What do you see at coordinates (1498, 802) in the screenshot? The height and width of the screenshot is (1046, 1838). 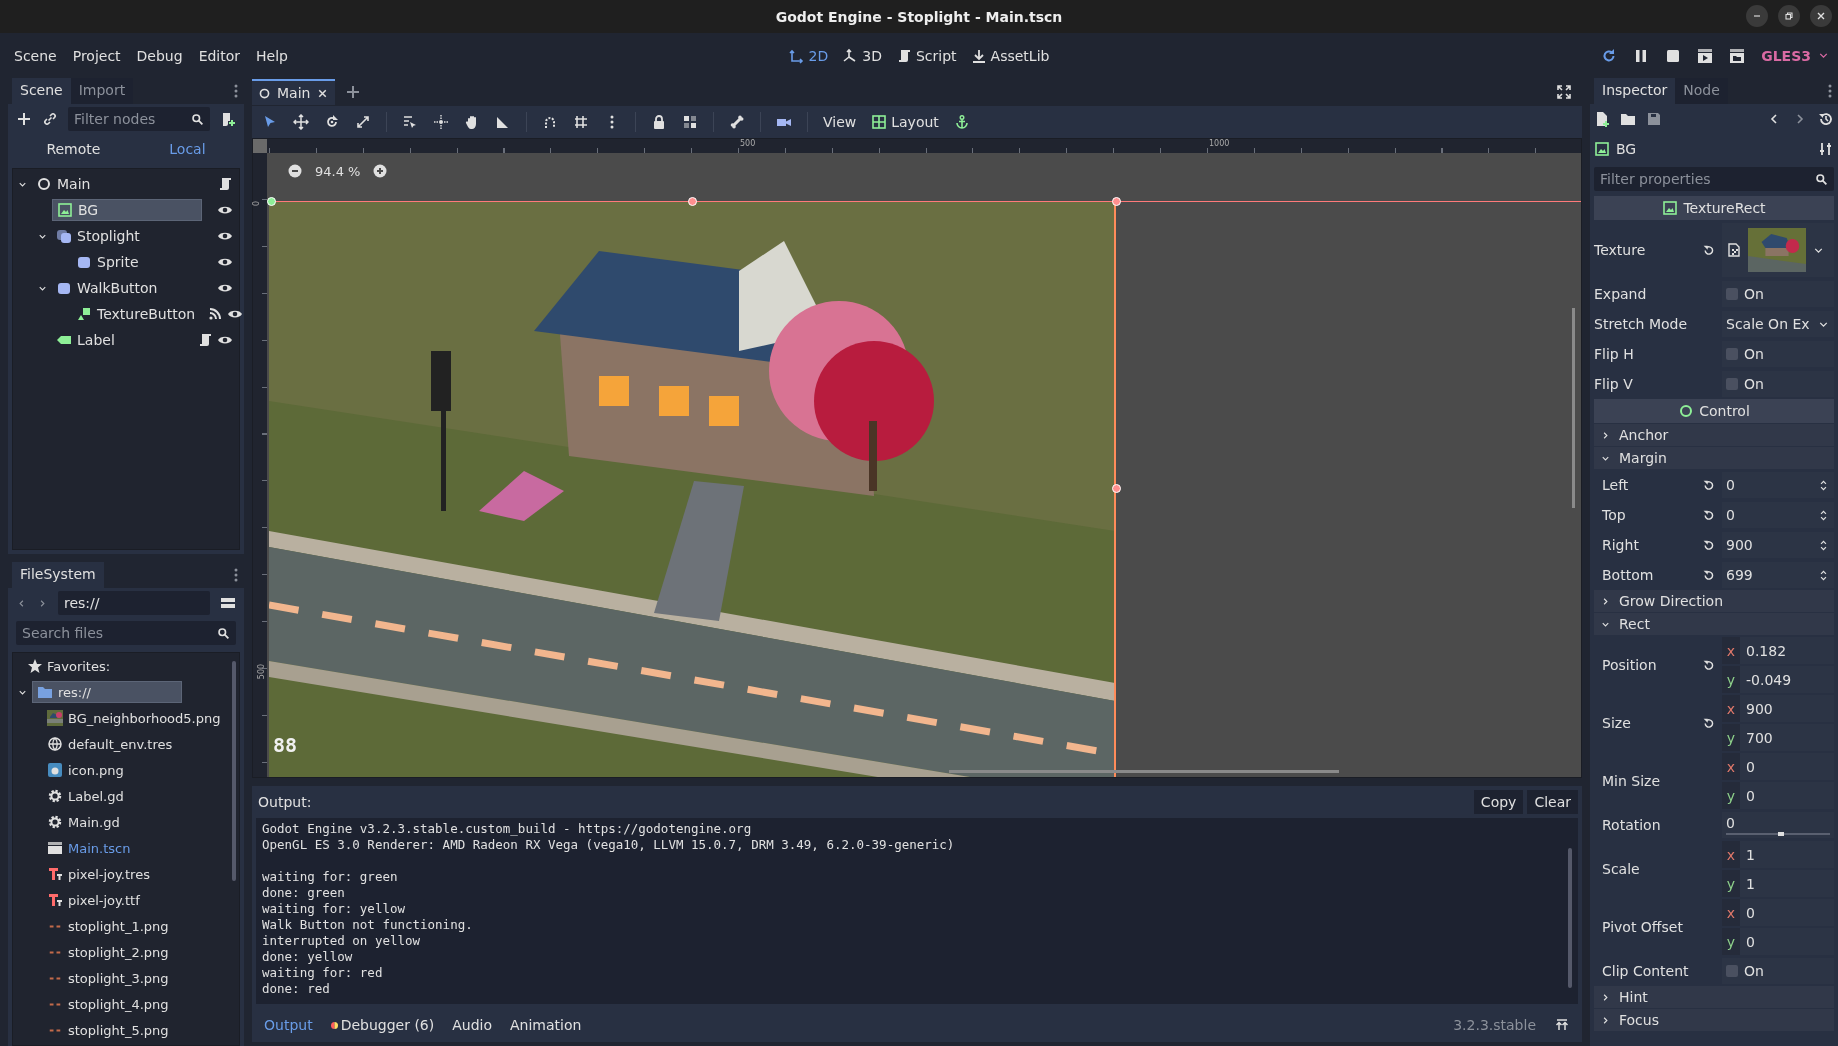 I see `output-button: Copy` at bounding box center [1498, 802].